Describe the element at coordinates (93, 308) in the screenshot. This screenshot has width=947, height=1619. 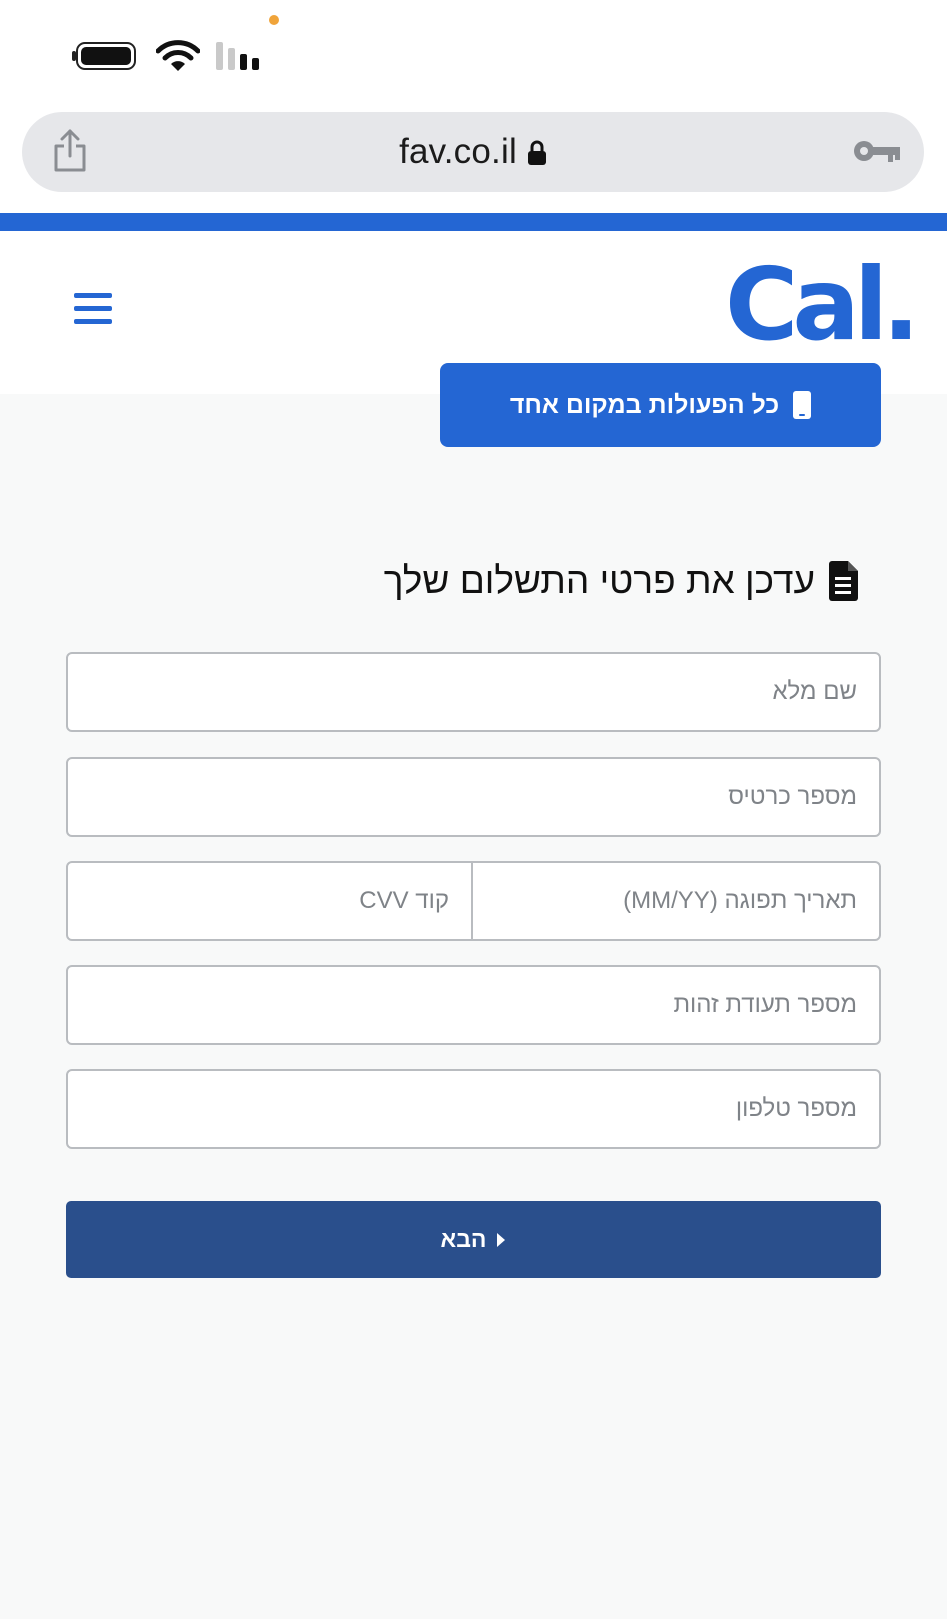
I see `hamburger-menu-icon` at that location.